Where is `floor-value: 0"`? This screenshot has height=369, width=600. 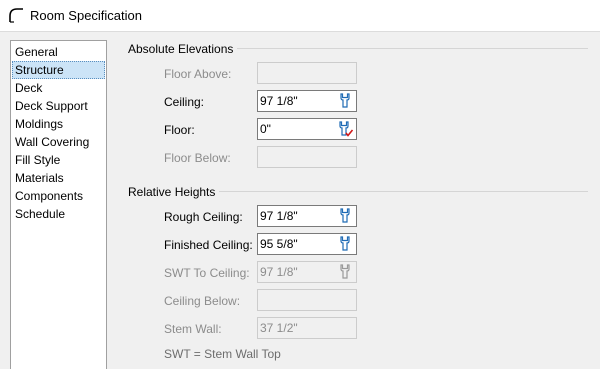
floor-value: 0" is located at coordinates (265, 129).